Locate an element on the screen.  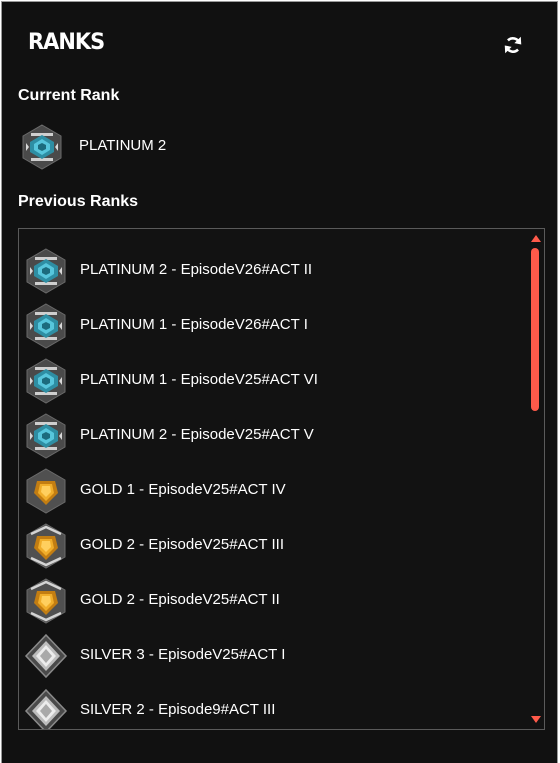
rank-list-item: SILVER 3 - EpisodeV25#ACT I is located at coordinates (271, 655).